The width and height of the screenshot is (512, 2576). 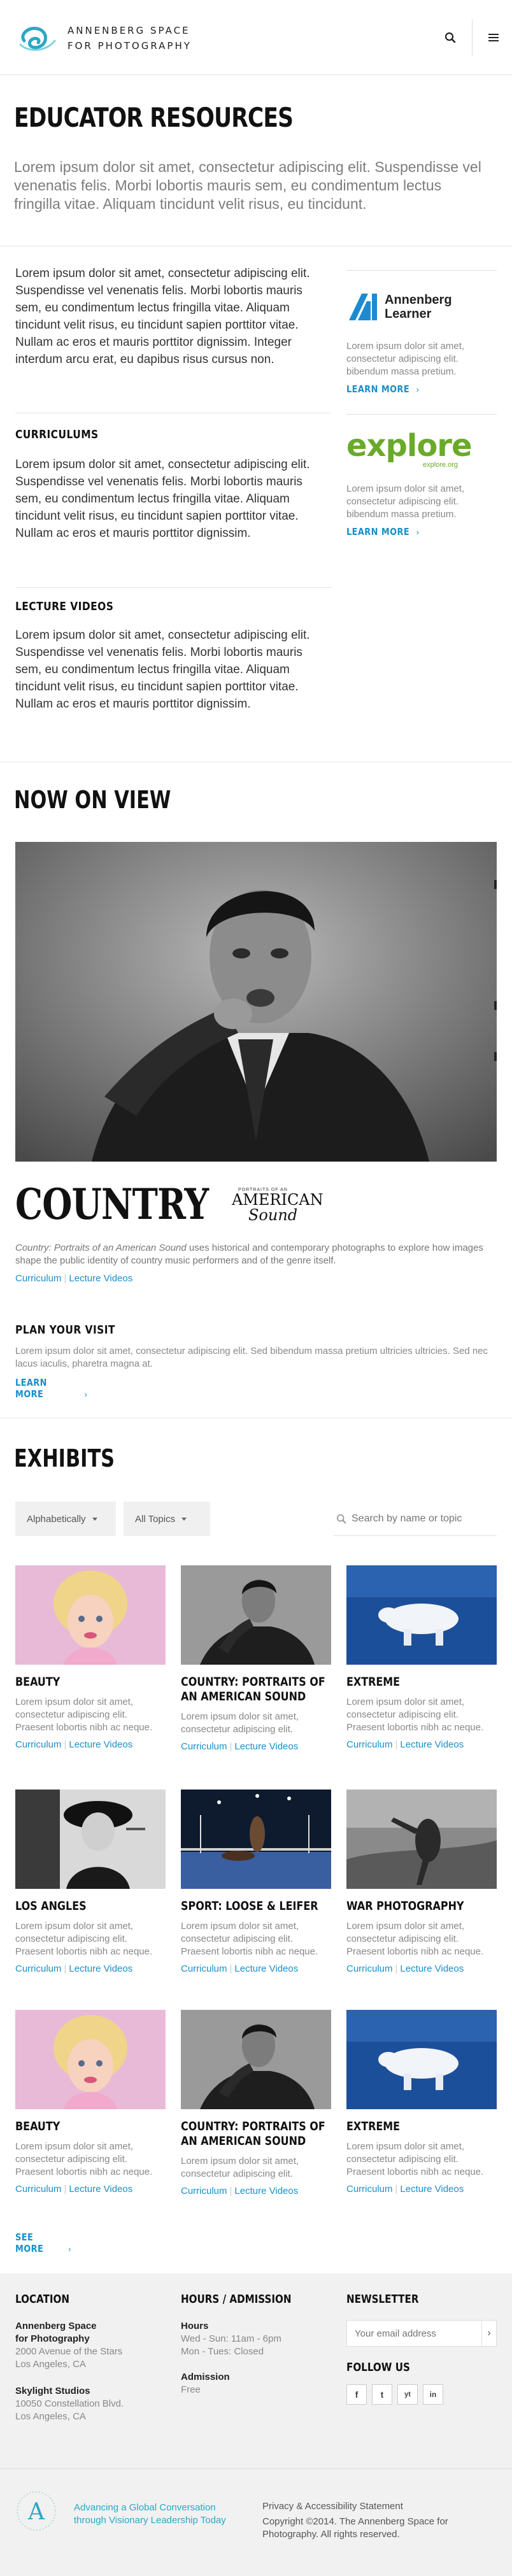 What do you see at coordinates (488, 2334) in the screenshot?
I see `newsletter-submit-button: ›` at bounding box center [488, 2334].